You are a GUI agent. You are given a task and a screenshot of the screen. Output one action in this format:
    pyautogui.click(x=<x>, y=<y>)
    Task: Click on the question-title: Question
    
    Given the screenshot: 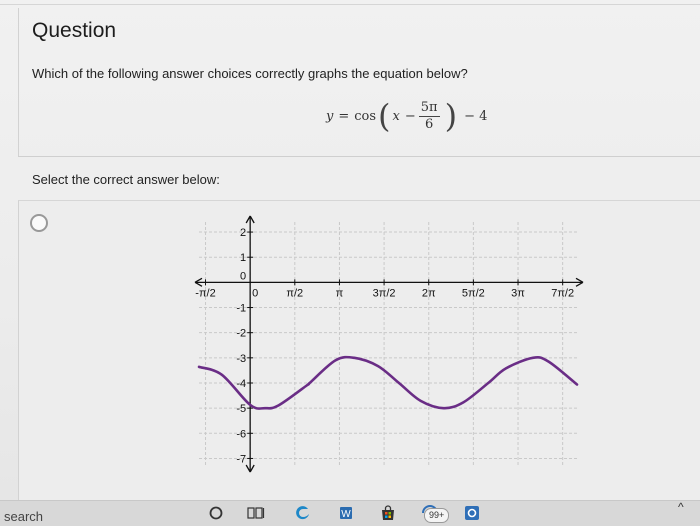 What is the action you would take?
    pyautogui.click(x=74, y=30)
    